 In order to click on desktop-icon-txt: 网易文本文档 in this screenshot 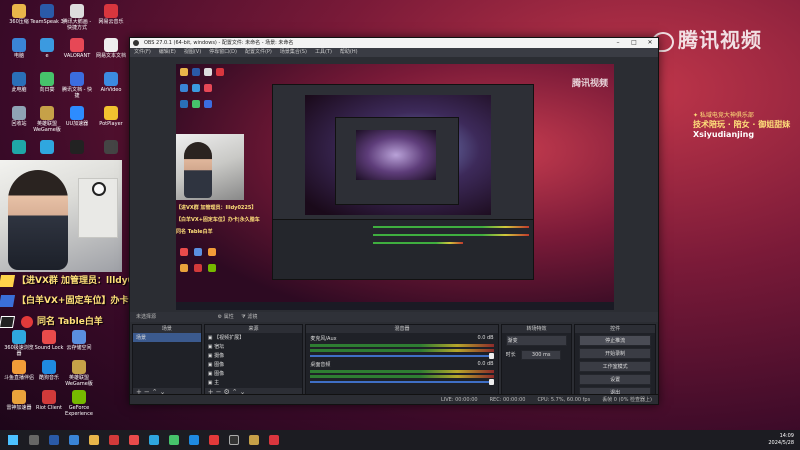, I will do `click(111, 49)`.